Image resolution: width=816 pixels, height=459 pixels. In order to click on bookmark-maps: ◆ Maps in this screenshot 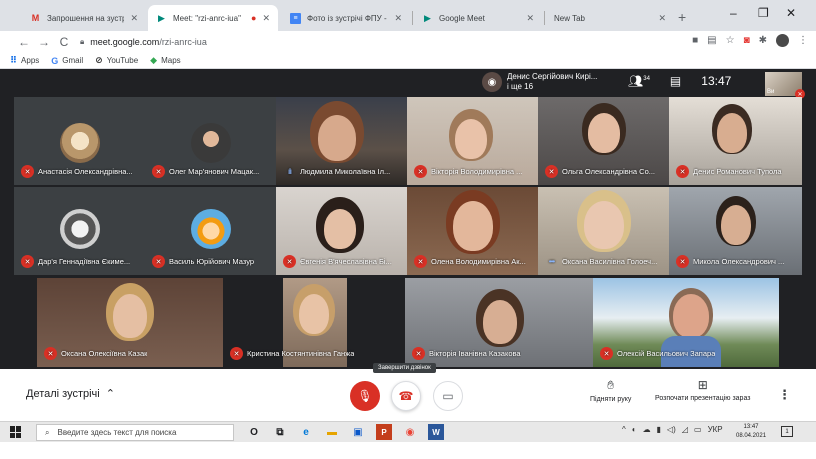, I will do `click(165, 60)`.